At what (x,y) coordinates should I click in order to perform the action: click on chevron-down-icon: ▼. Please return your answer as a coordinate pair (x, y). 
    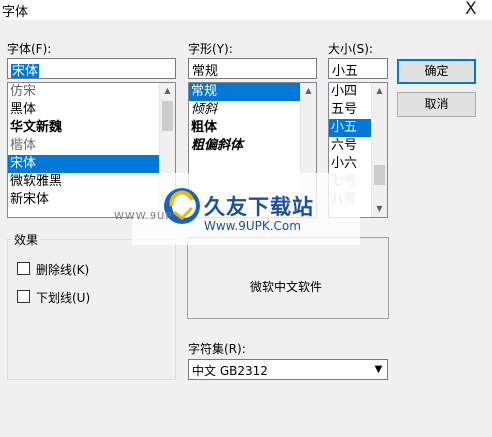
    Looking at the image, I should click on (378, 369).